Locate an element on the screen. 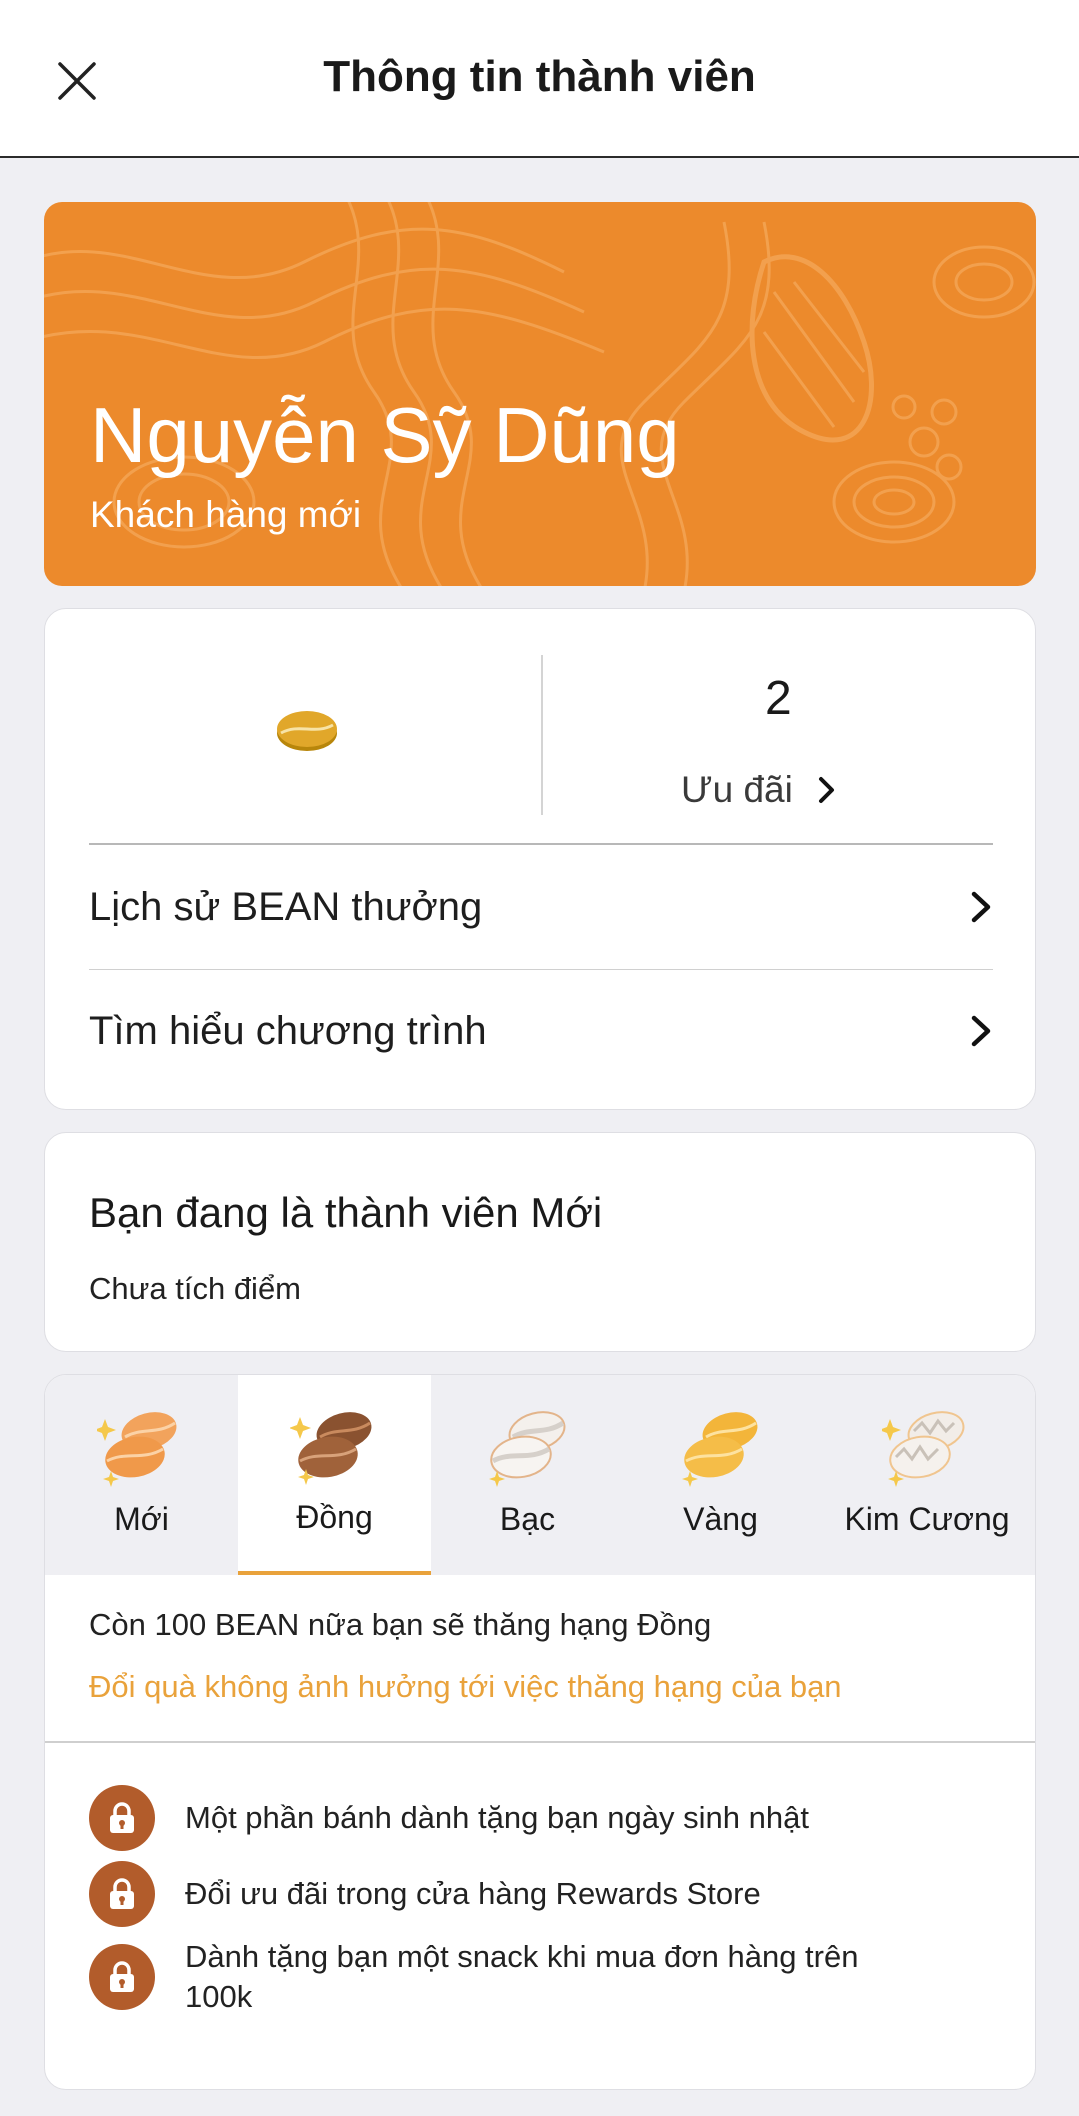  program-info-row: Tìm hiểu chương trình is located at coordinates (541, 1031).